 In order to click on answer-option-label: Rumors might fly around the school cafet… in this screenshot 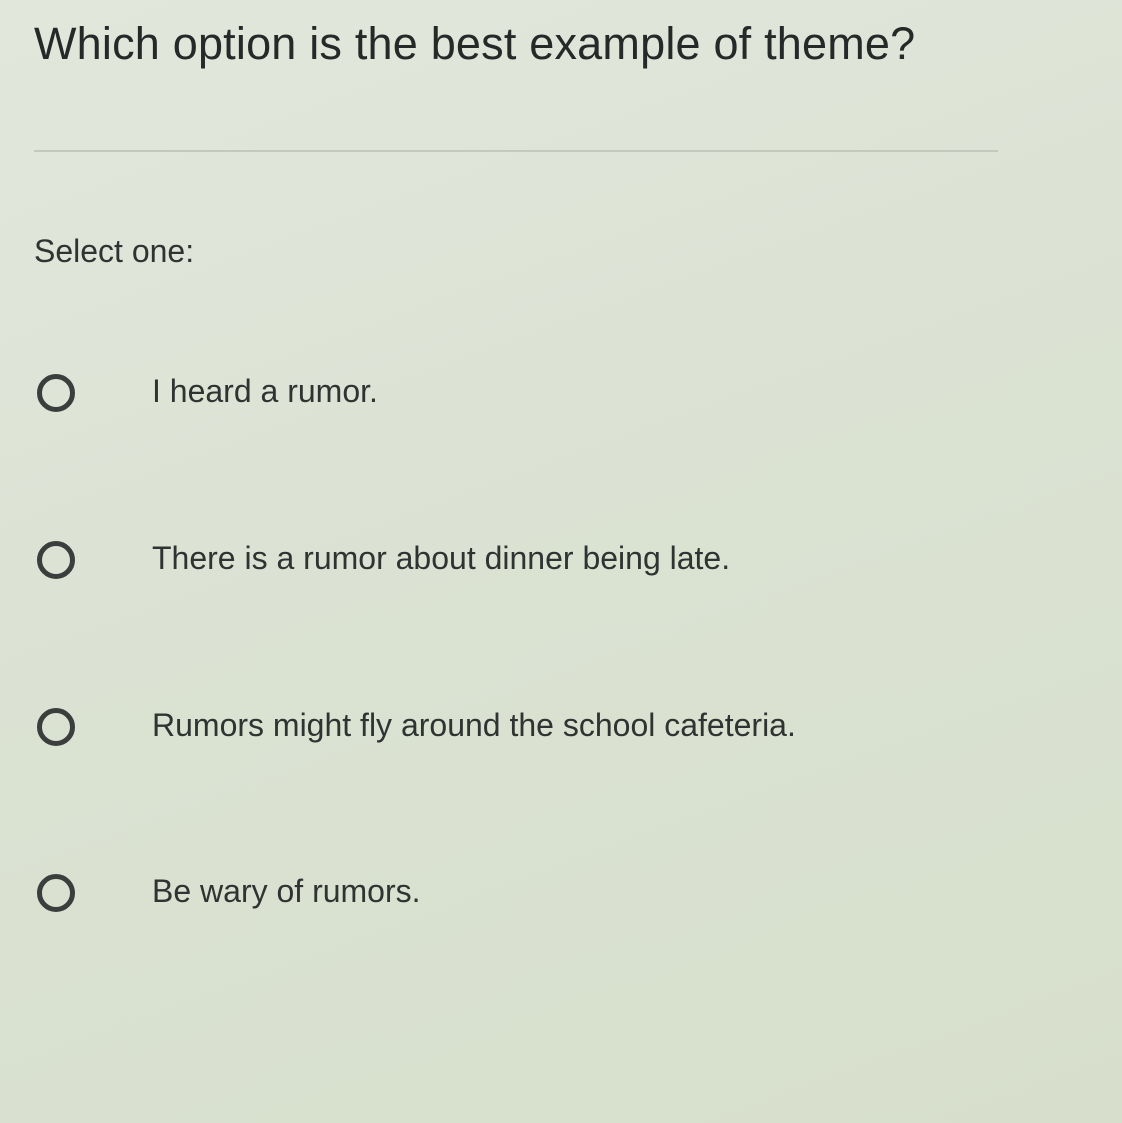, I will do `click(474, 725)`.